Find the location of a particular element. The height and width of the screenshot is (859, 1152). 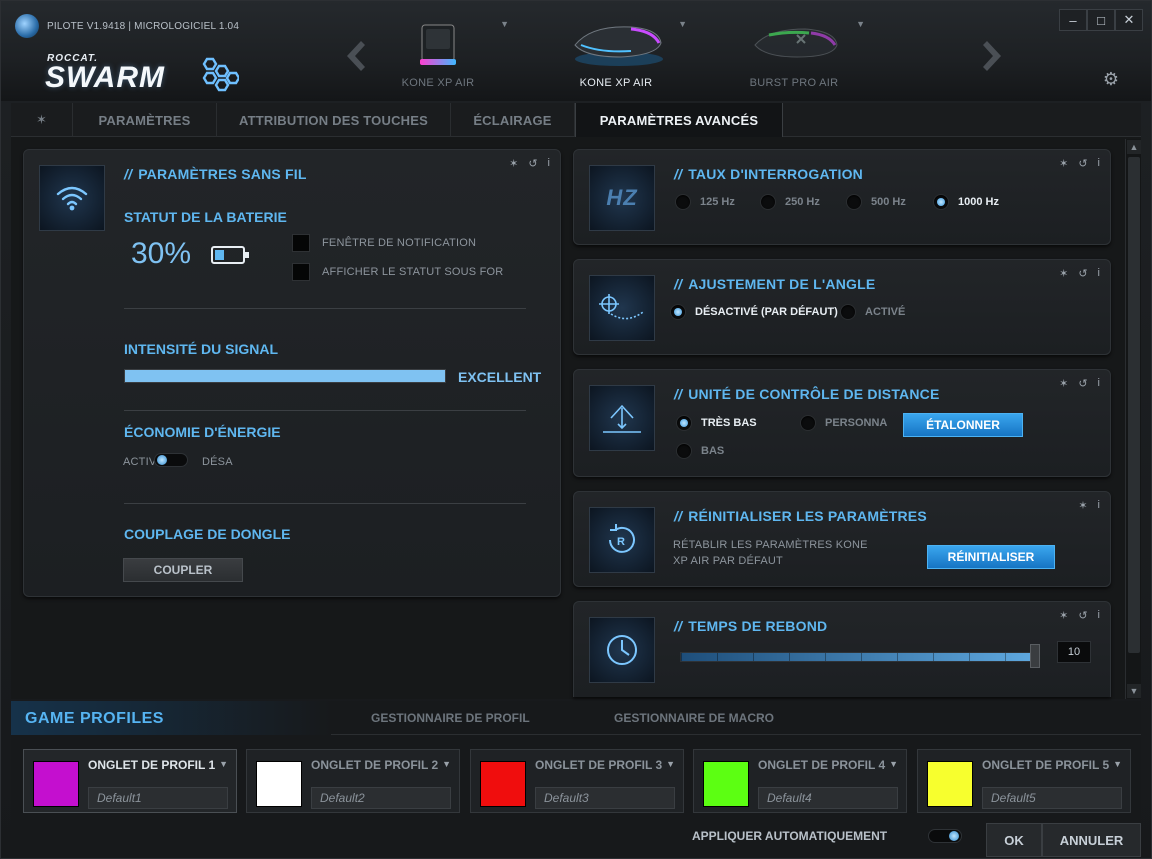

auto-apply-toggle is located at coordinates (945, 836).